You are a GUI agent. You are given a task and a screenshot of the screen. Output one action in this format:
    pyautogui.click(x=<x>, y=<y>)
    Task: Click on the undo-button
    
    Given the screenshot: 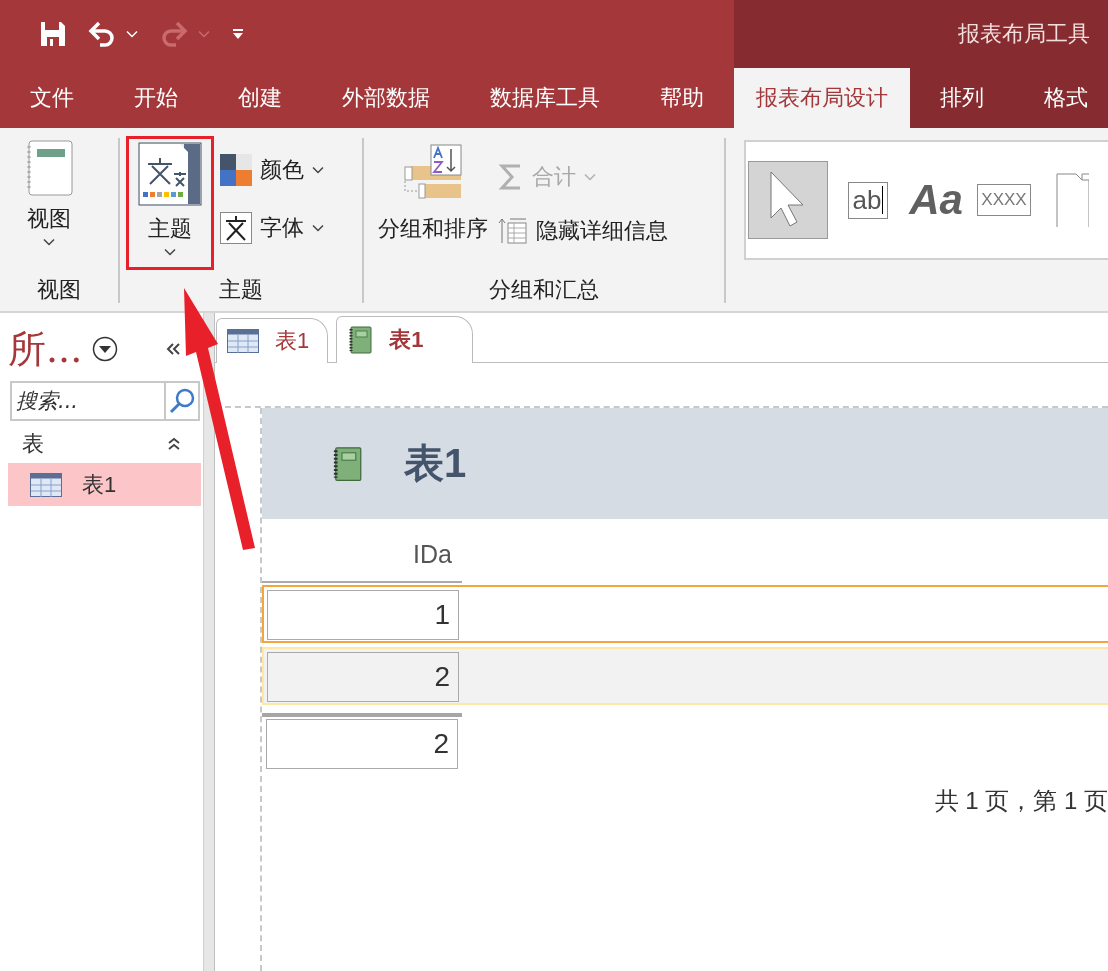 What is the action you would take?
    pyautogui.click(x=113, y=34)
    